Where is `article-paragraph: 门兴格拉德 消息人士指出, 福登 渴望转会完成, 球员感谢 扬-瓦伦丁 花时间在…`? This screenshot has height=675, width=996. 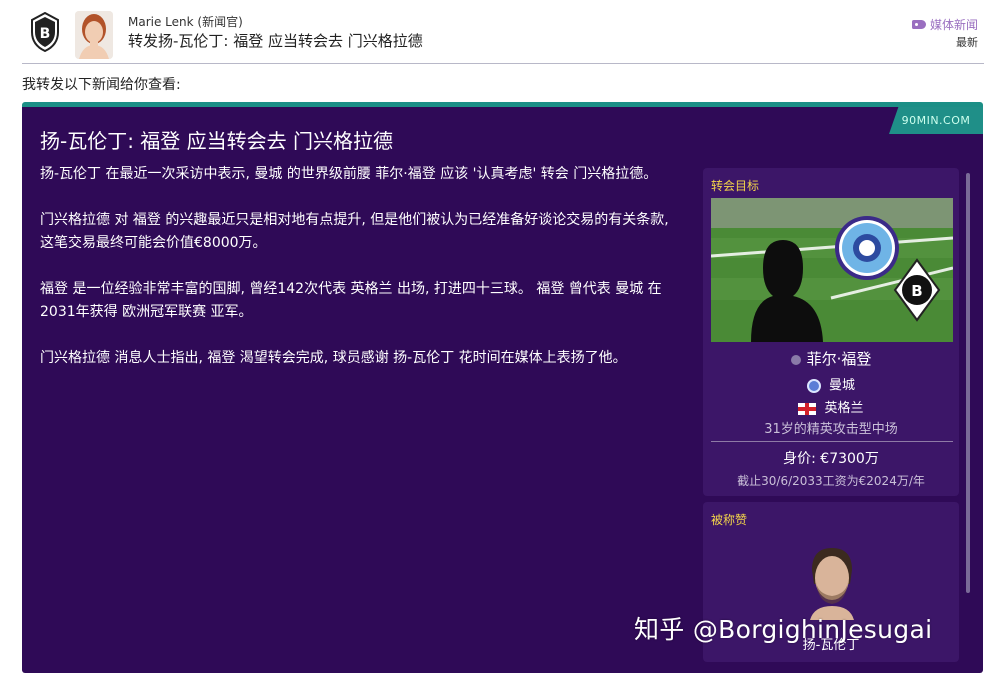 article-paragraph: 门兴格拉德 消息人士指出, 福登 渴望转会完成, 球员感谢 扬-瓦伦丁 花时间在… is located at coordinates (333, 358).